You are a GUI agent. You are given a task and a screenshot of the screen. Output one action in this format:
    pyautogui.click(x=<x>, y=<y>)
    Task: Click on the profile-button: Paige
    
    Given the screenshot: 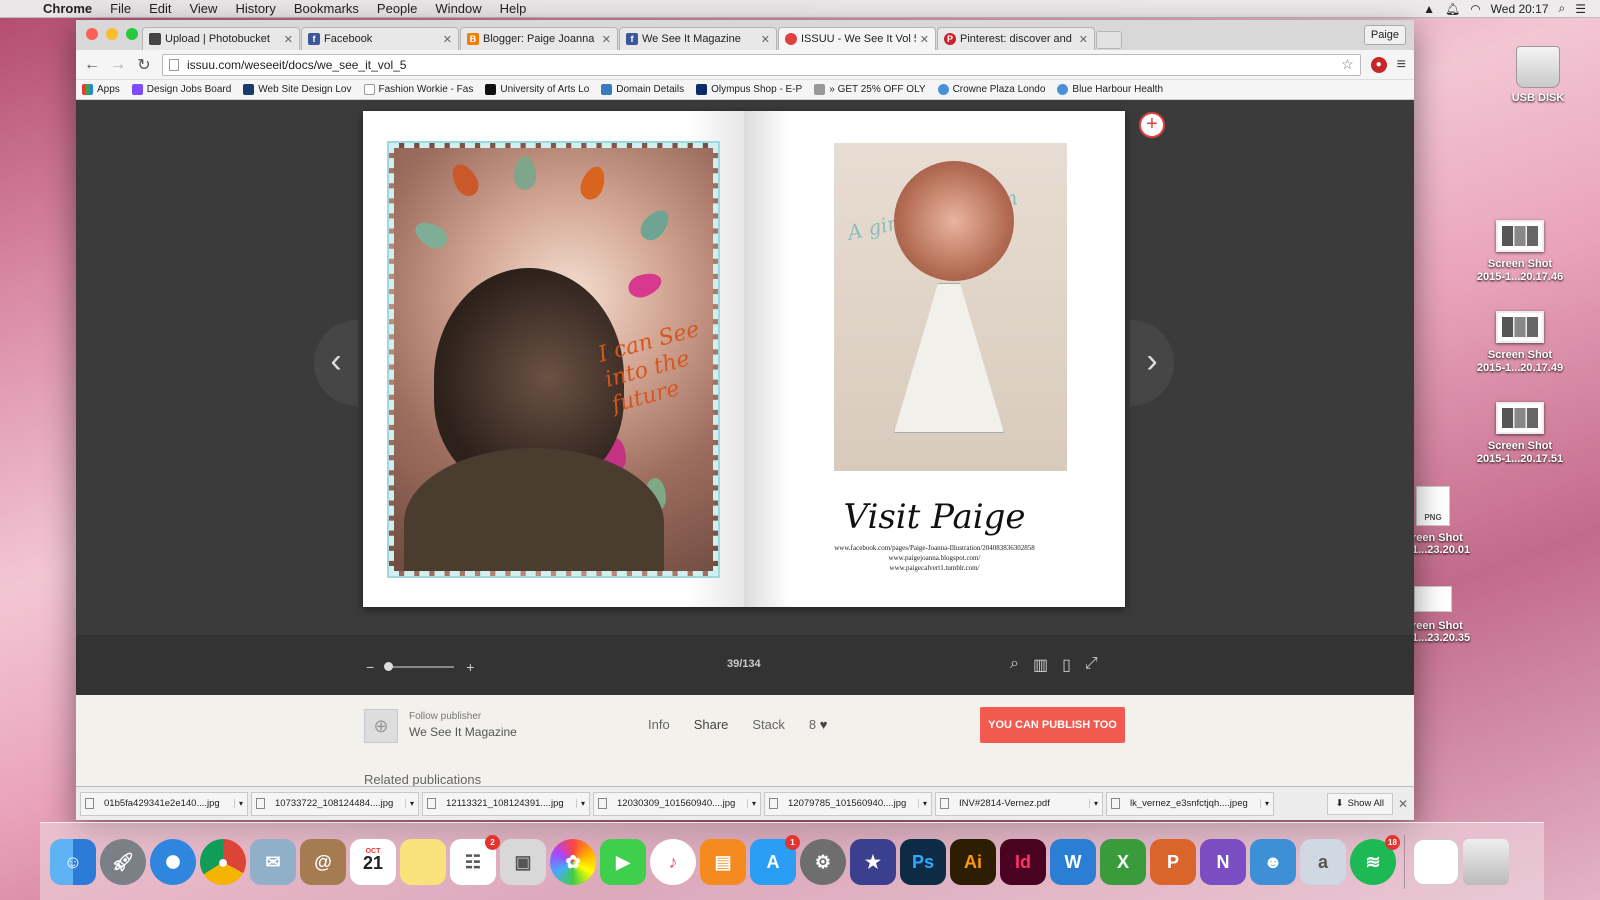 What is the action you would take?
    pyautogui.click(x=1384, y=35)
    